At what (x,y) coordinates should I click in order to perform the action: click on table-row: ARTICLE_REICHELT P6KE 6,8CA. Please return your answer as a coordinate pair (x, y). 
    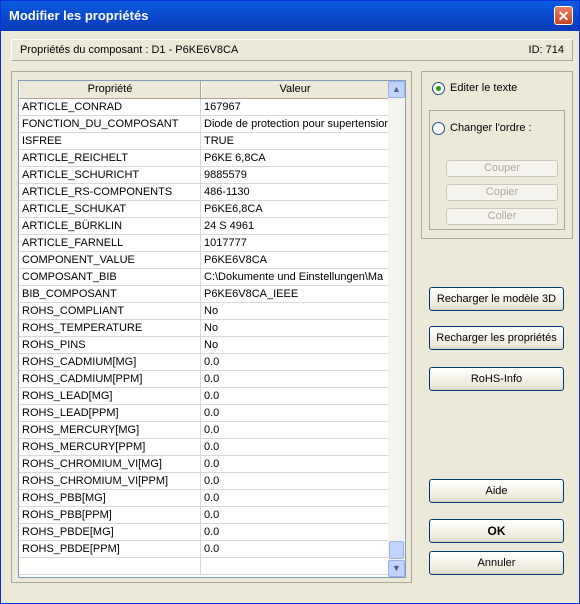
    Looking at the image, I should click on (204, 158).